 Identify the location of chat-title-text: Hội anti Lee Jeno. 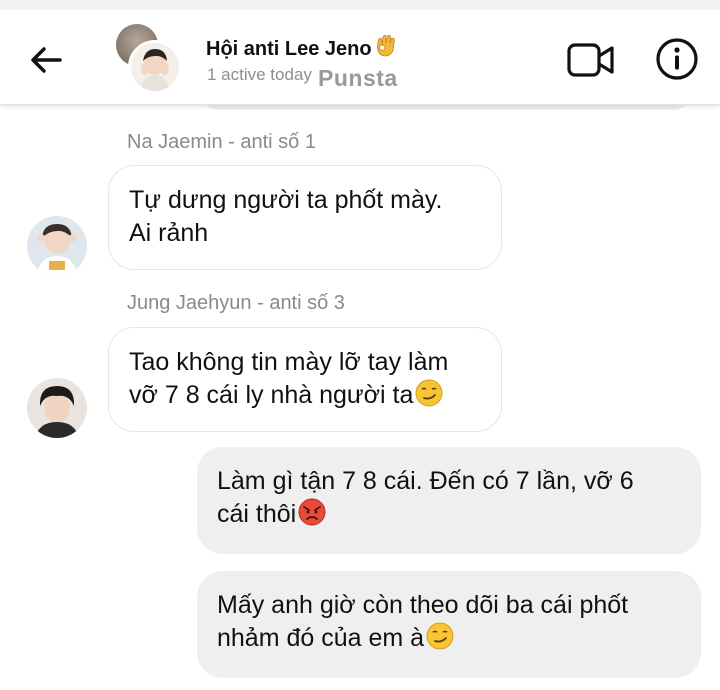
(289, 49).